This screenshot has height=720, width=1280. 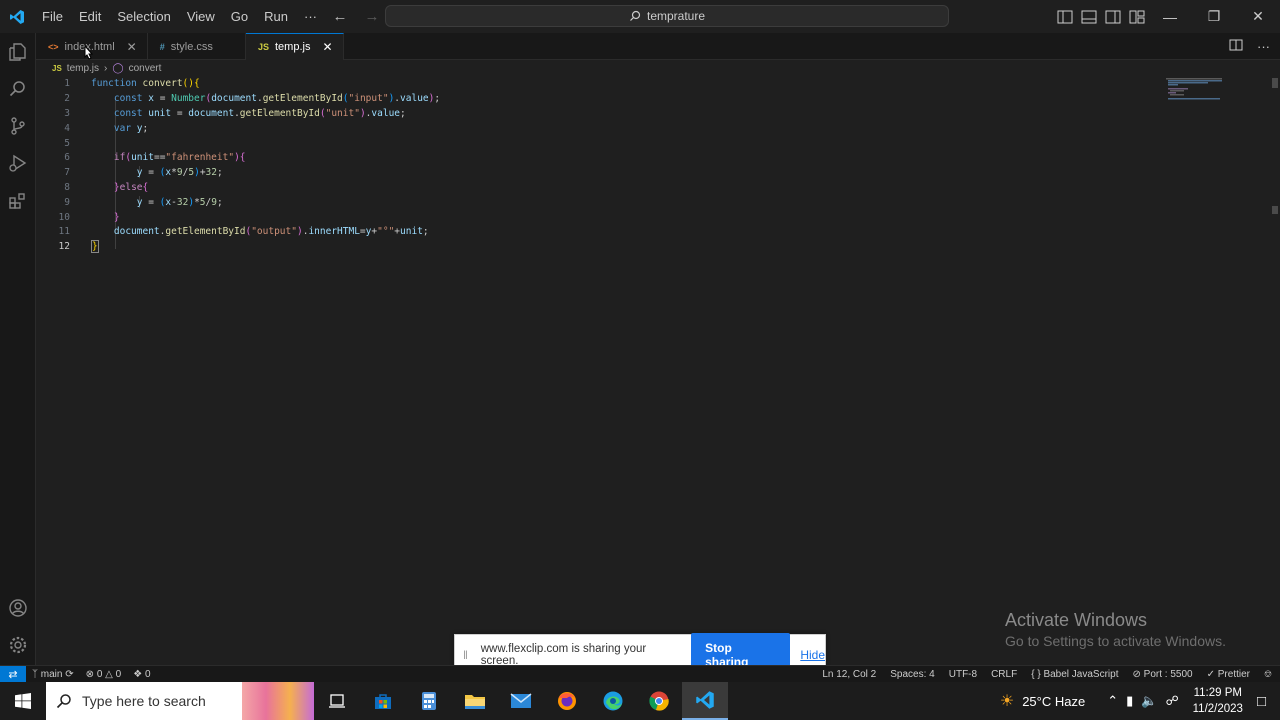 I want to click on run-debug-icon, so click(x=18, y=163).